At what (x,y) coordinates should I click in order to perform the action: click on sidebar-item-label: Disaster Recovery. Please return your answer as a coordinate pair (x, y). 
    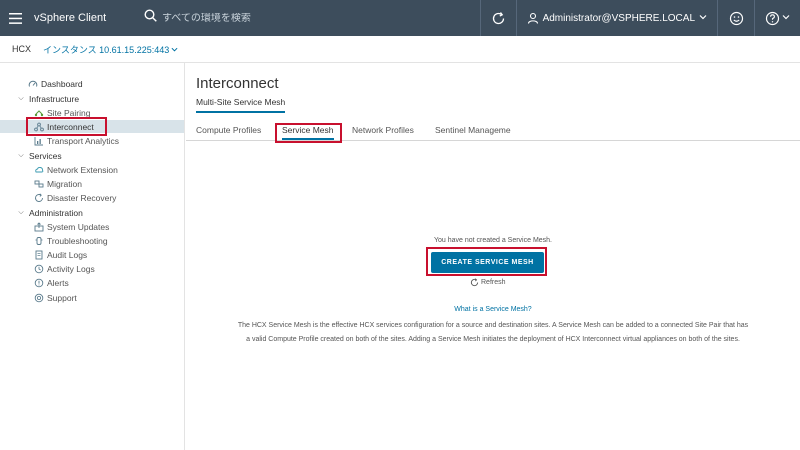
    Looking at the image, I should click on (82, 197).